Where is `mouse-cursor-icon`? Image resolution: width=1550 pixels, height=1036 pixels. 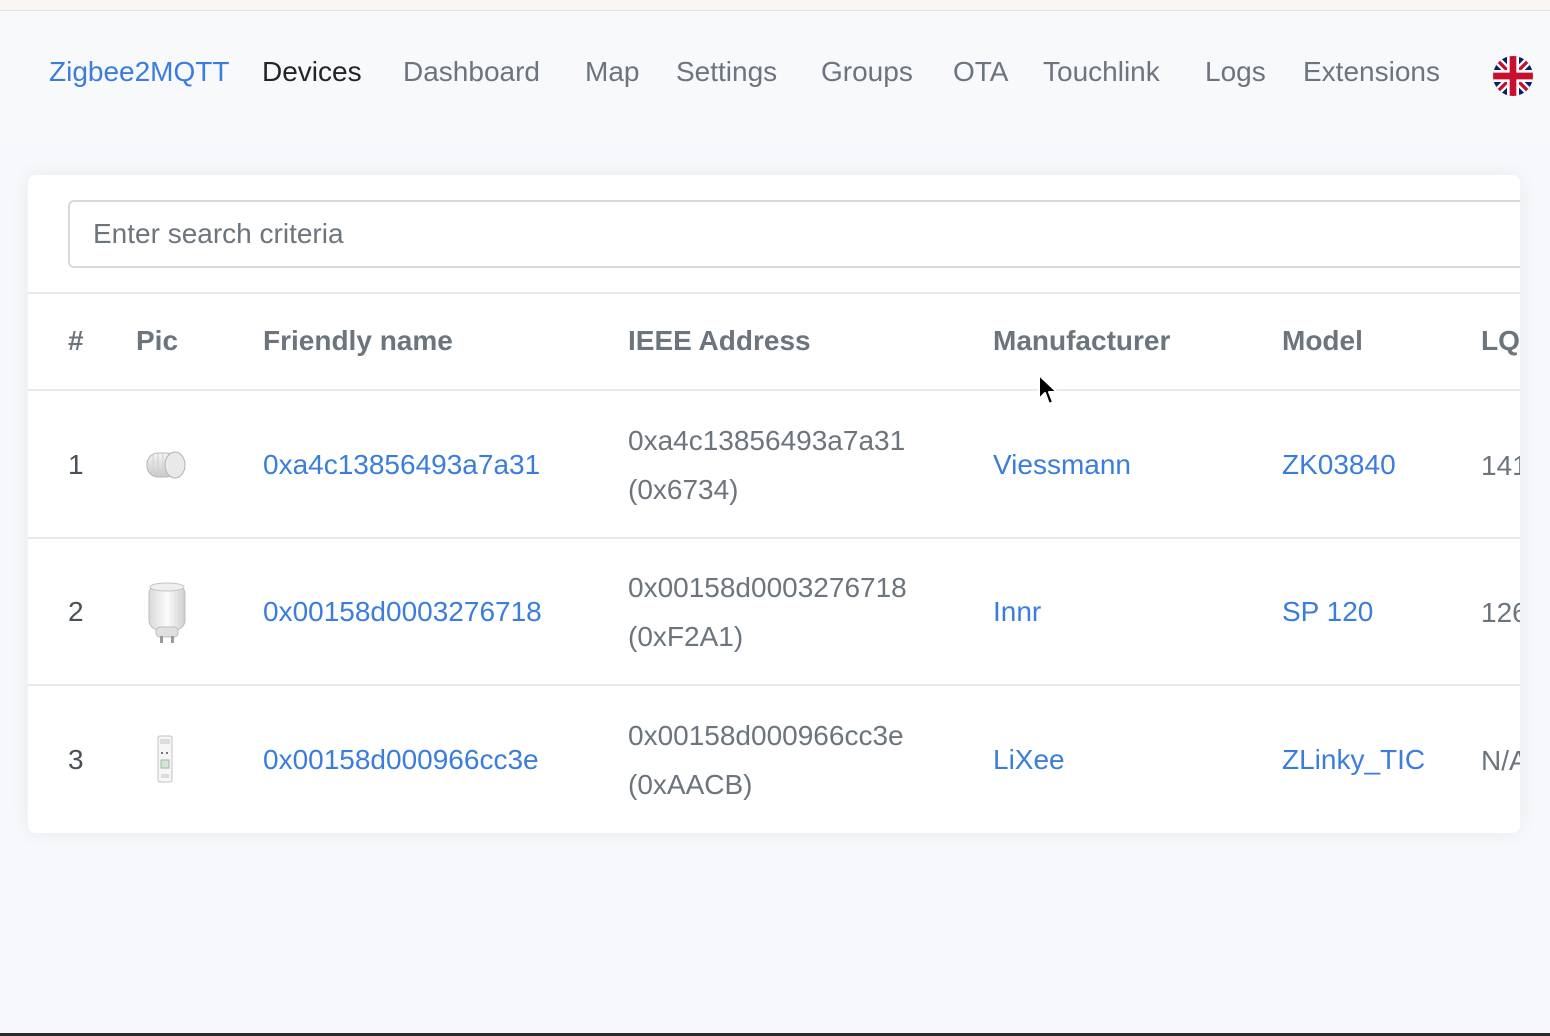 mouse-cursor-icon is located at coordinates (1048, 389).